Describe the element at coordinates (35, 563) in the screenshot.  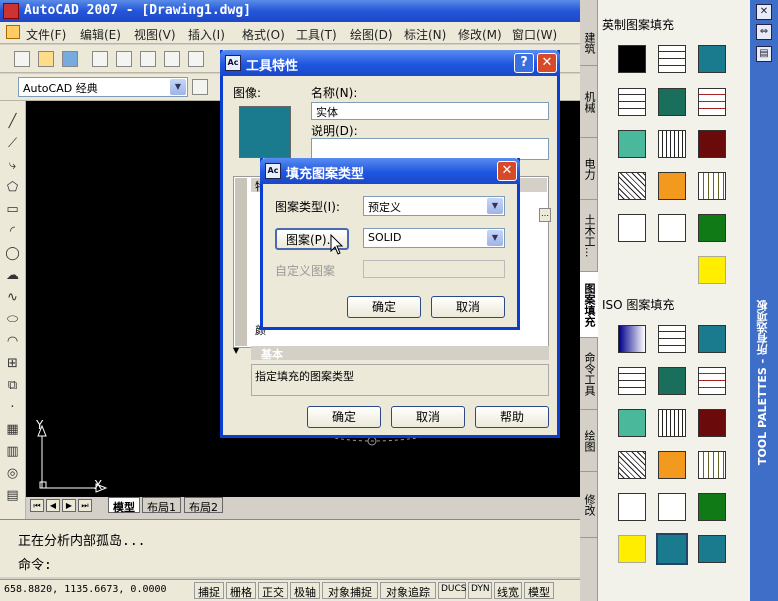
I see `command-prompt: 命令:` at that location.